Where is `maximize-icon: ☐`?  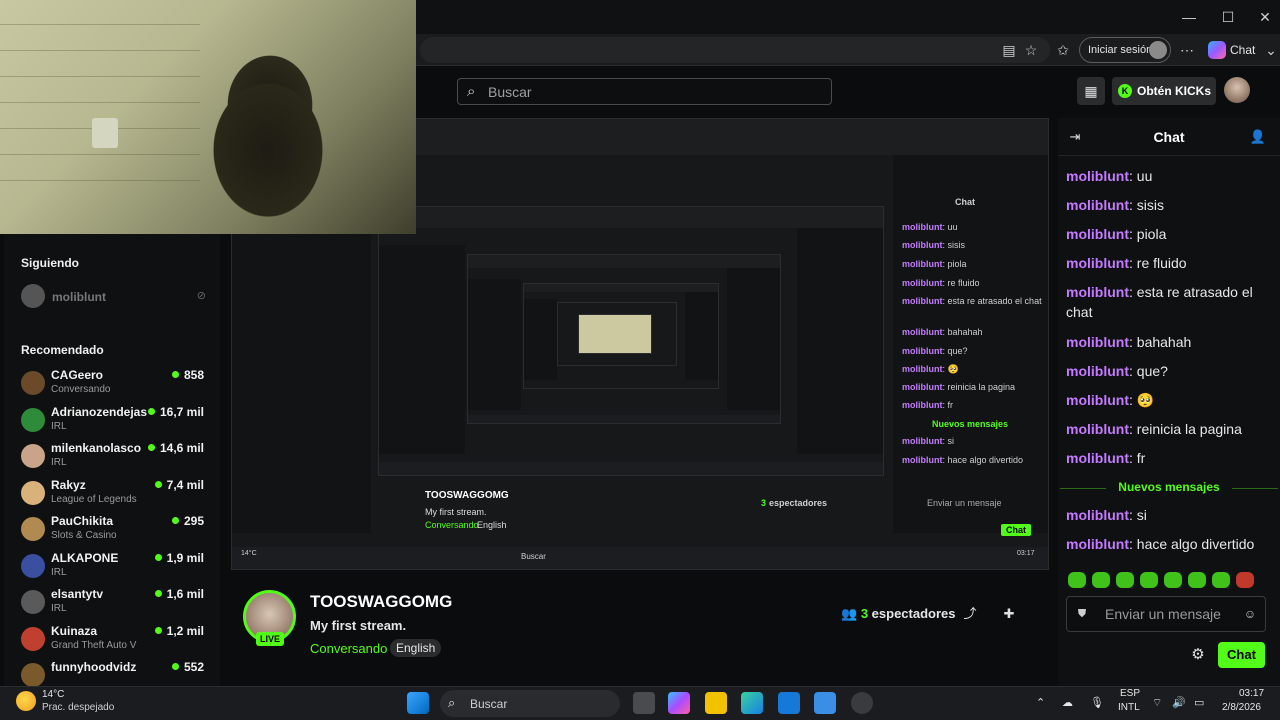 maximize-icon: ☐ is located at coordinates (1228, 17).